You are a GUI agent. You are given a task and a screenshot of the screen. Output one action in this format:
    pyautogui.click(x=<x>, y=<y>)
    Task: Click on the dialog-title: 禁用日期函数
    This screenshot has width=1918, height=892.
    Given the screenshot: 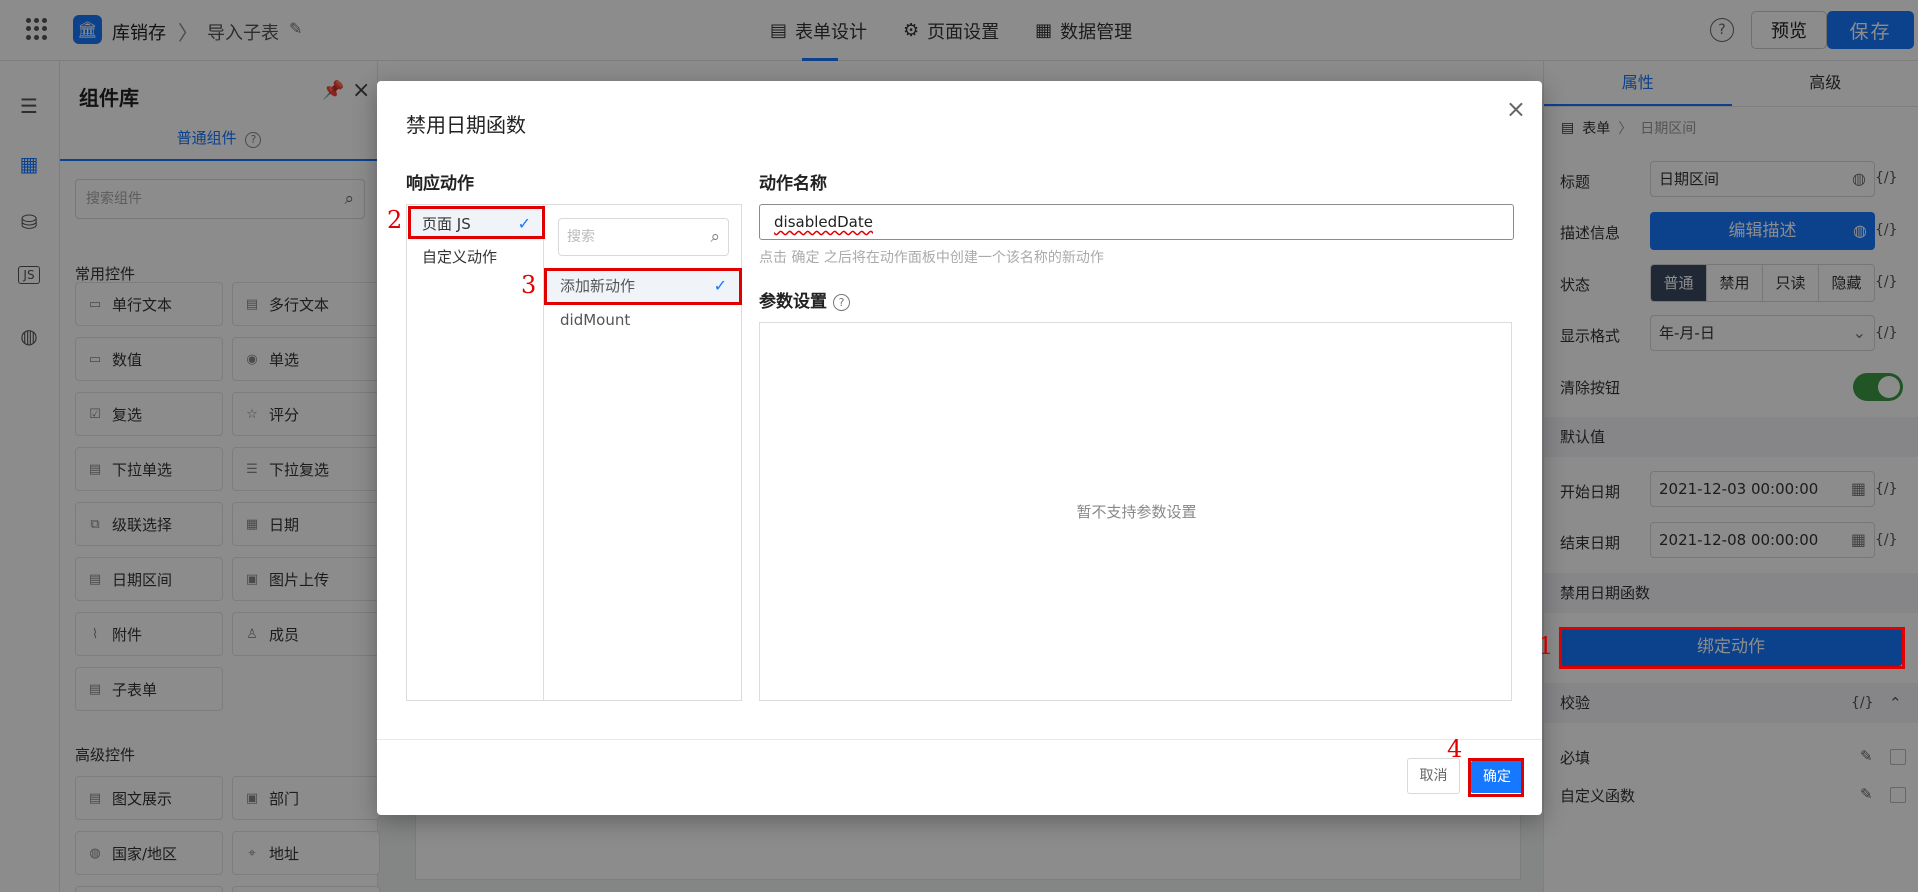 What is the action you would take?
    pyautogui.click(x=466, y=125)
    